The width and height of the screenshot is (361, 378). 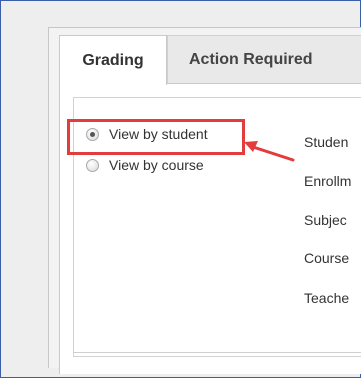 What do you see at coordinates (92, 165) in the screenshot?
I see `radio-unchecked-icon` at bounding box center [92, 165].